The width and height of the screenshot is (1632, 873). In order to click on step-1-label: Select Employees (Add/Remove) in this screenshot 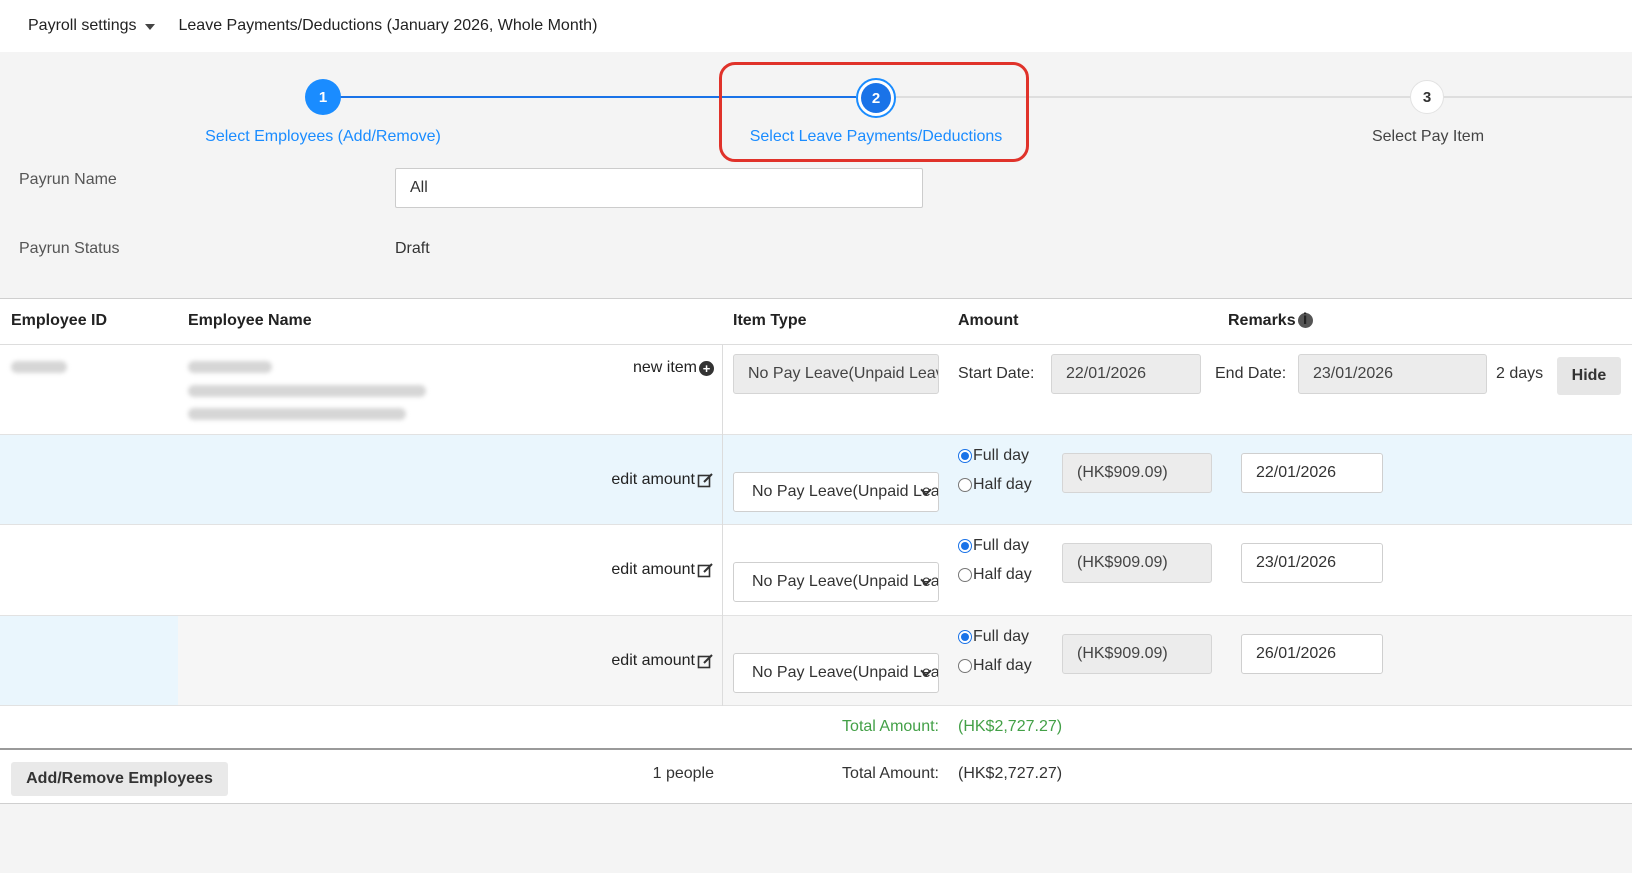, I will do `click(323, 137)`.